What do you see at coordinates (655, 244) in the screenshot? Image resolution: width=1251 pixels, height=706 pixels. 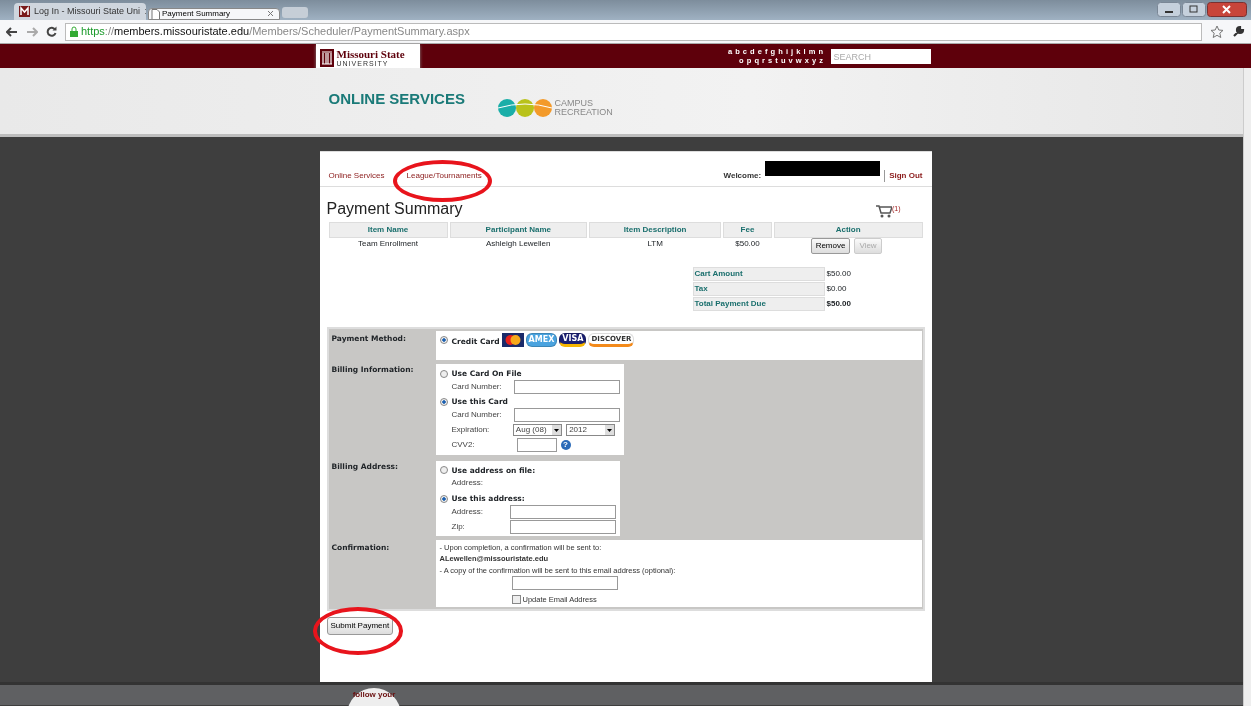 I see `table-cell-text: LTM` at bounding box center [655, 244].